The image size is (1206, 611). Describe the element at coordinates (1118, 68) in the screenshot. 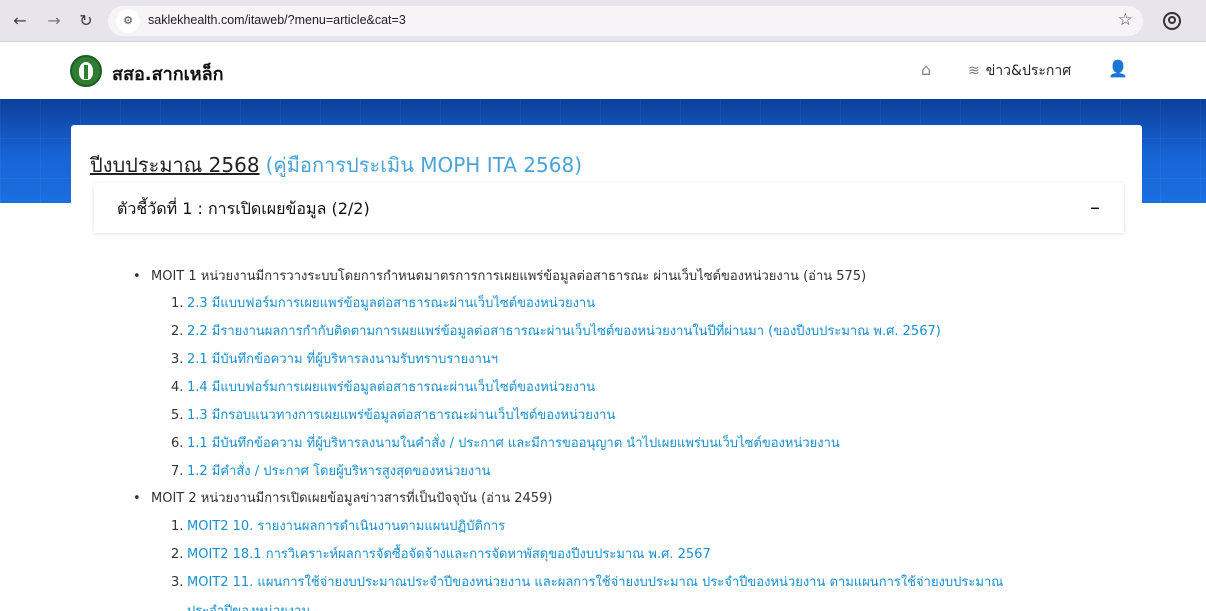

I see `user-icon: 👤` at that location.